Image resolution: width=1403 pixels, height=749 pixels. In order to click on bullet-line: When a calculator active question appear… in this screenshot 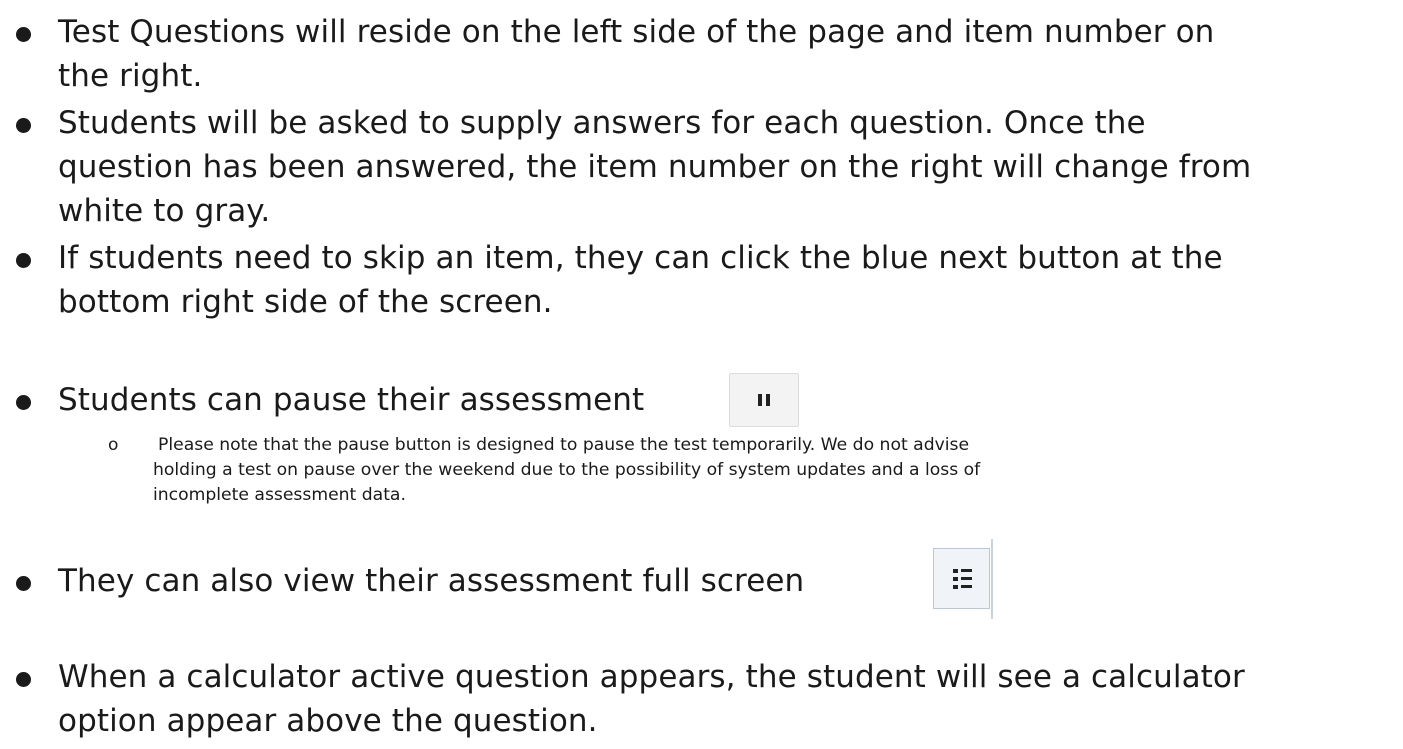, I will do `click(651, 677)`.